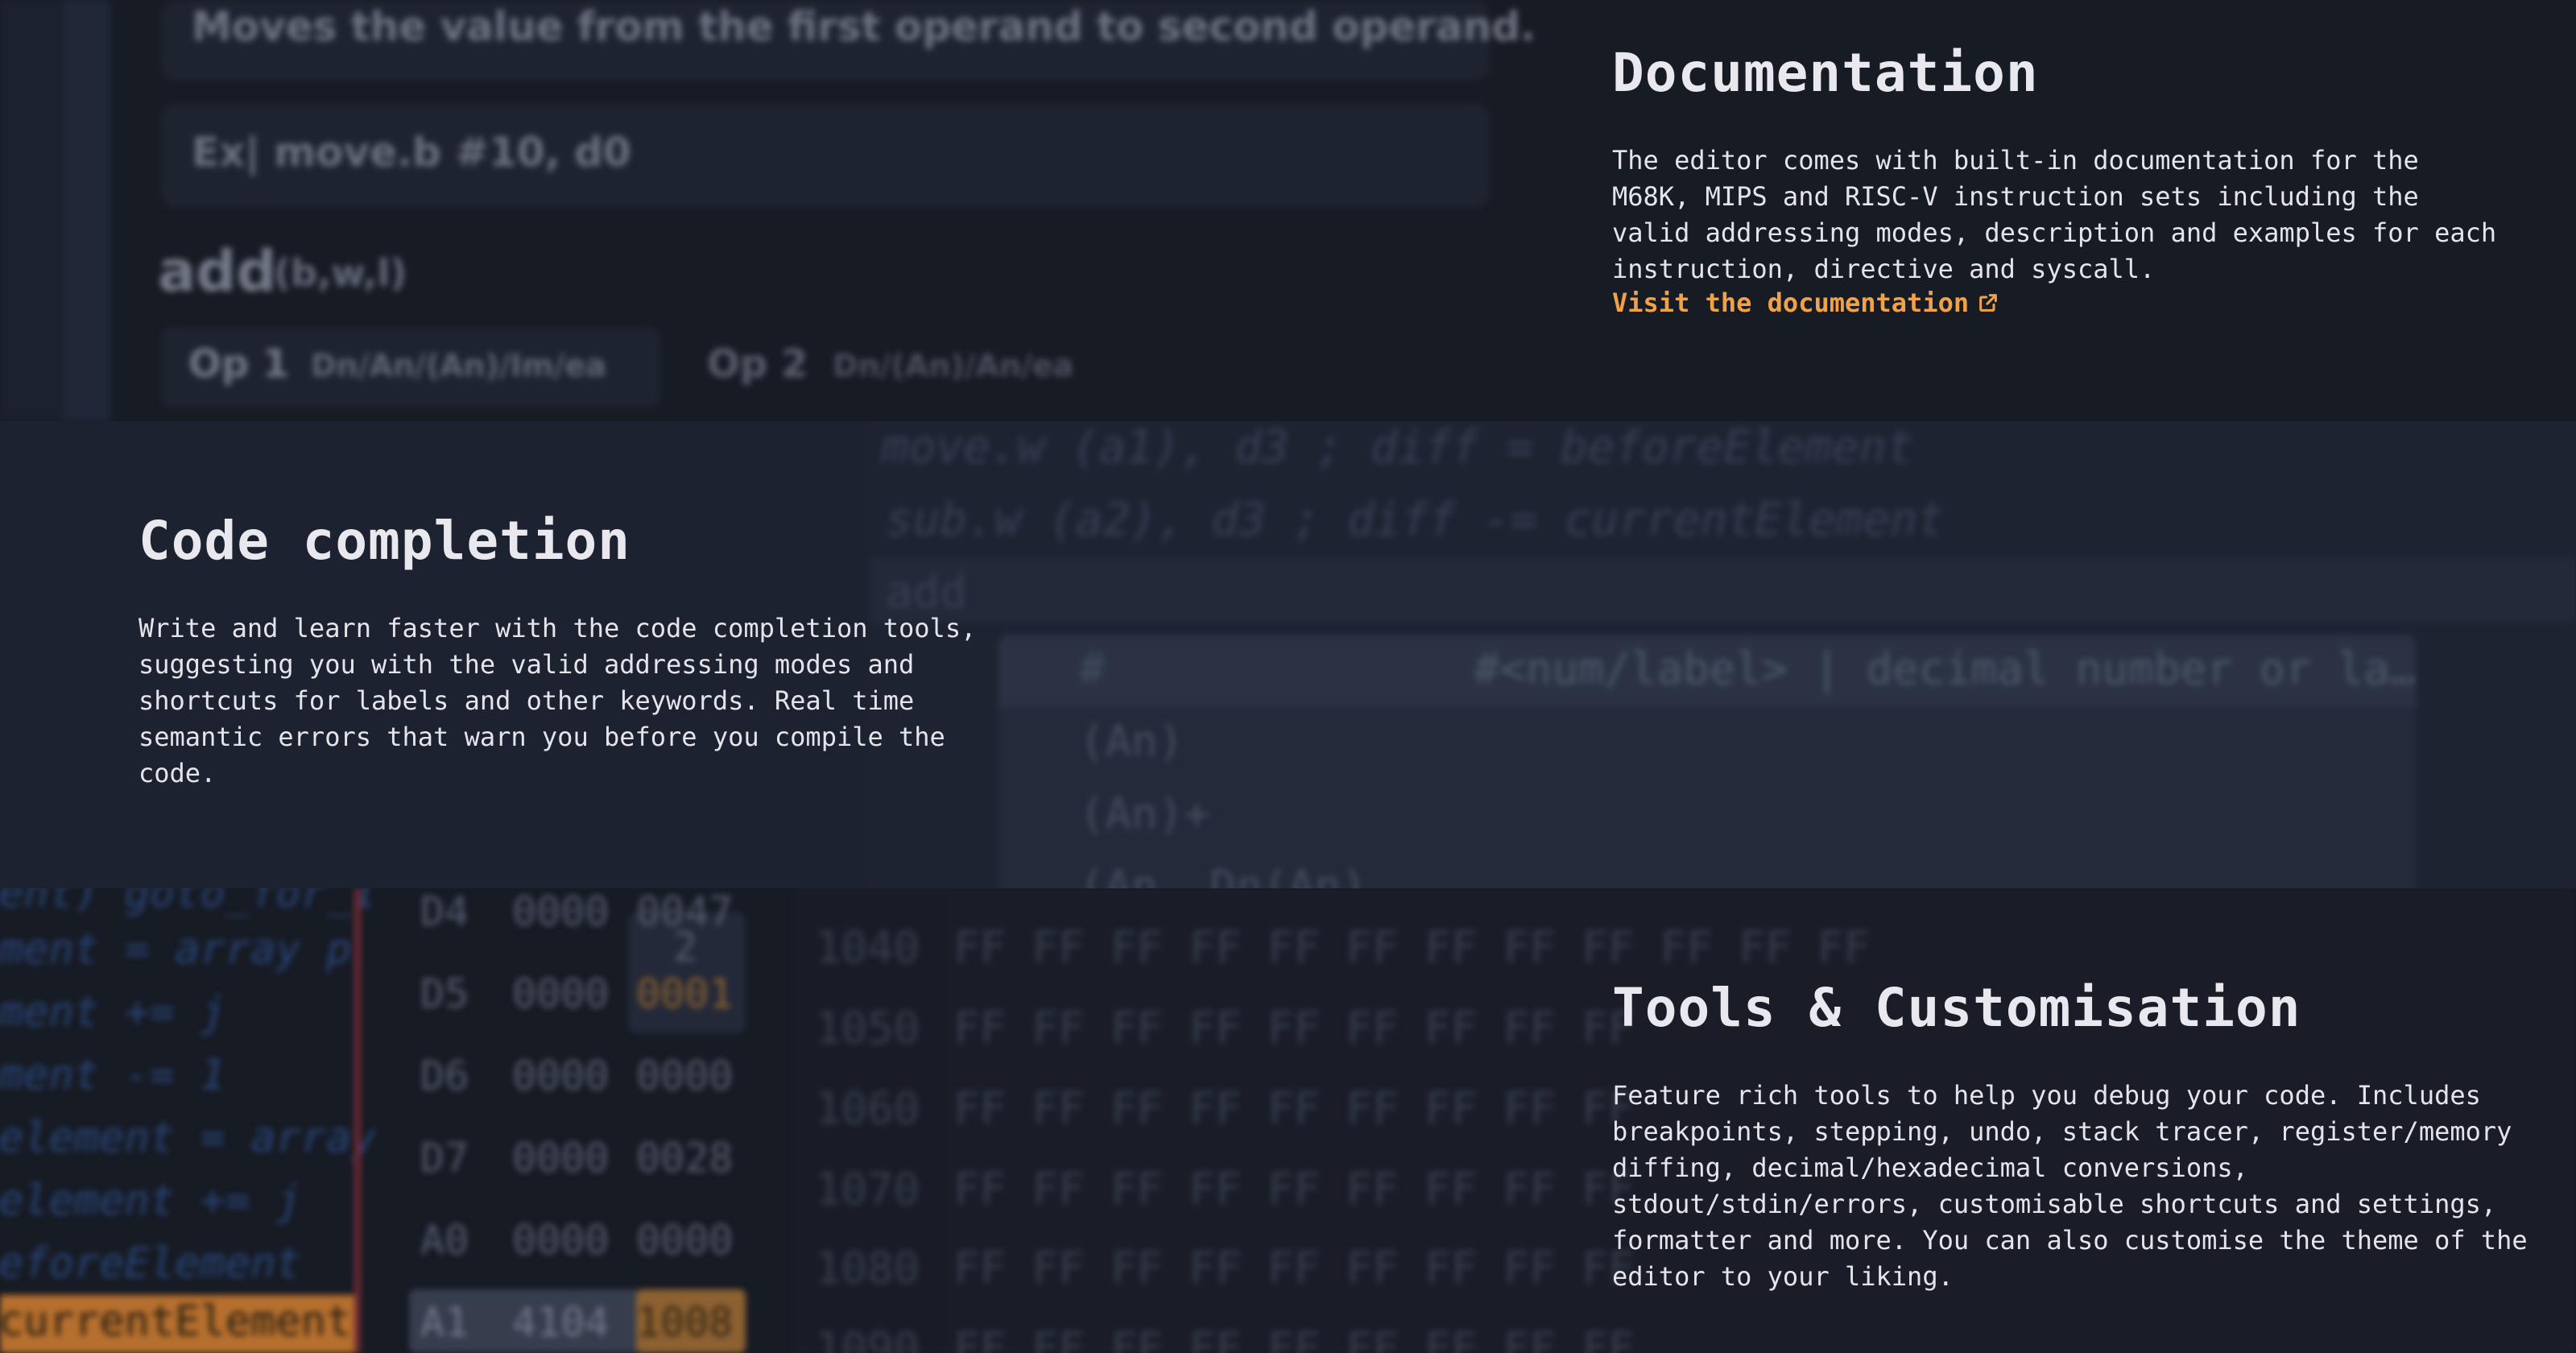 The height and width of the screenshot is (1353, 2576). I want to click on editor-line-2: sub.w (a2), d3 ; diff -= currentElement, so click(1416, 520).